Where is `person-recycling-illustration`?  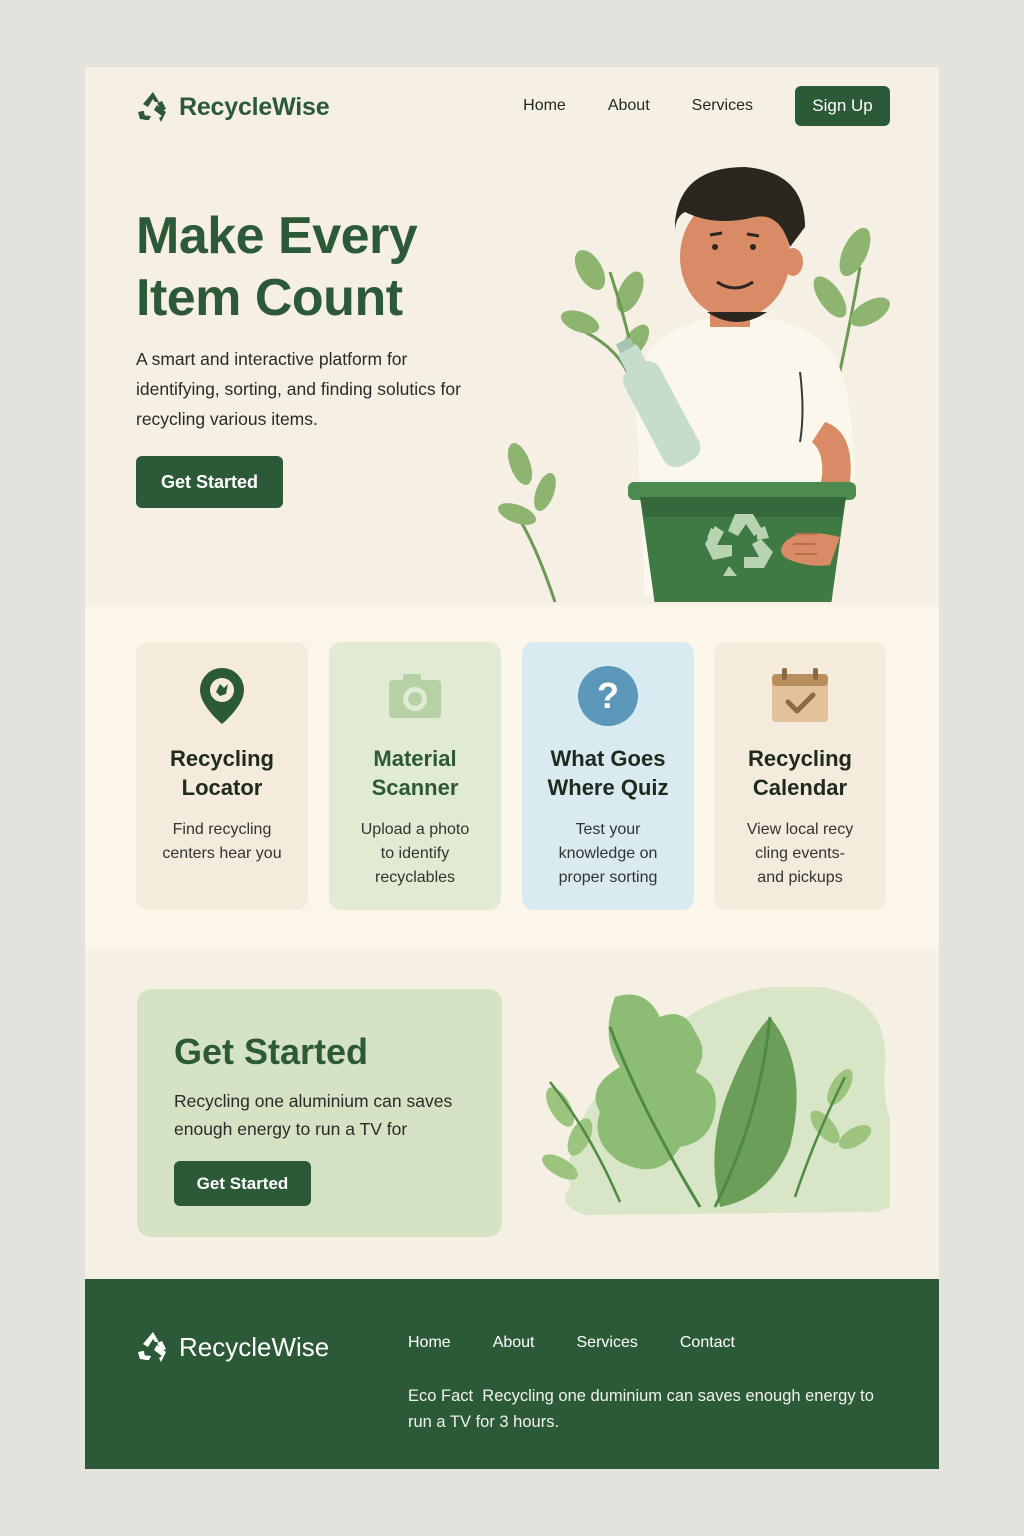
person-recycling-illustration is located at coordinates (693, 384).